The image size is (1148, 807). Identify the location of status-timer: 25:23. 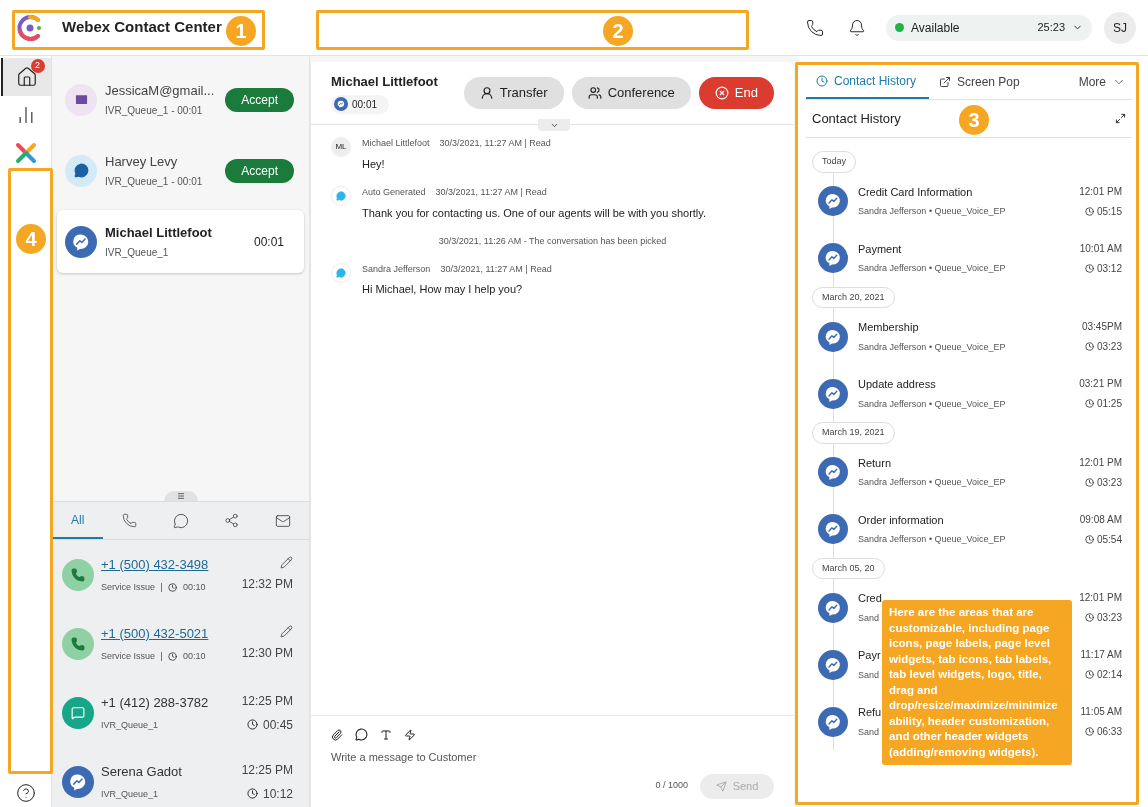
(1051, 28).